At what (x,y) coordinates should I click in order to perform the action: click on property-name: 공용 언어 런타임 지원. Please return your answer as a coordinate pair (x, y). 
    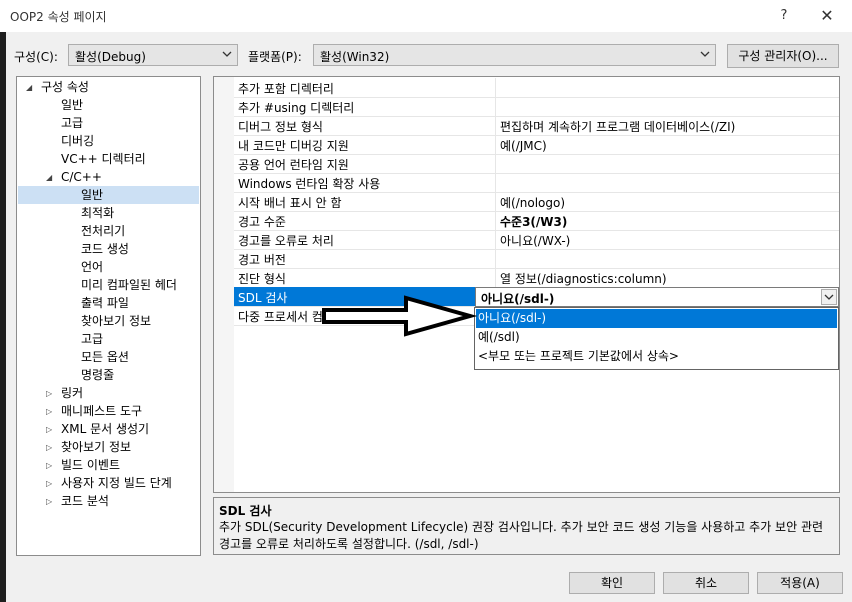
    Looking at the image, I should click on (293, 165).